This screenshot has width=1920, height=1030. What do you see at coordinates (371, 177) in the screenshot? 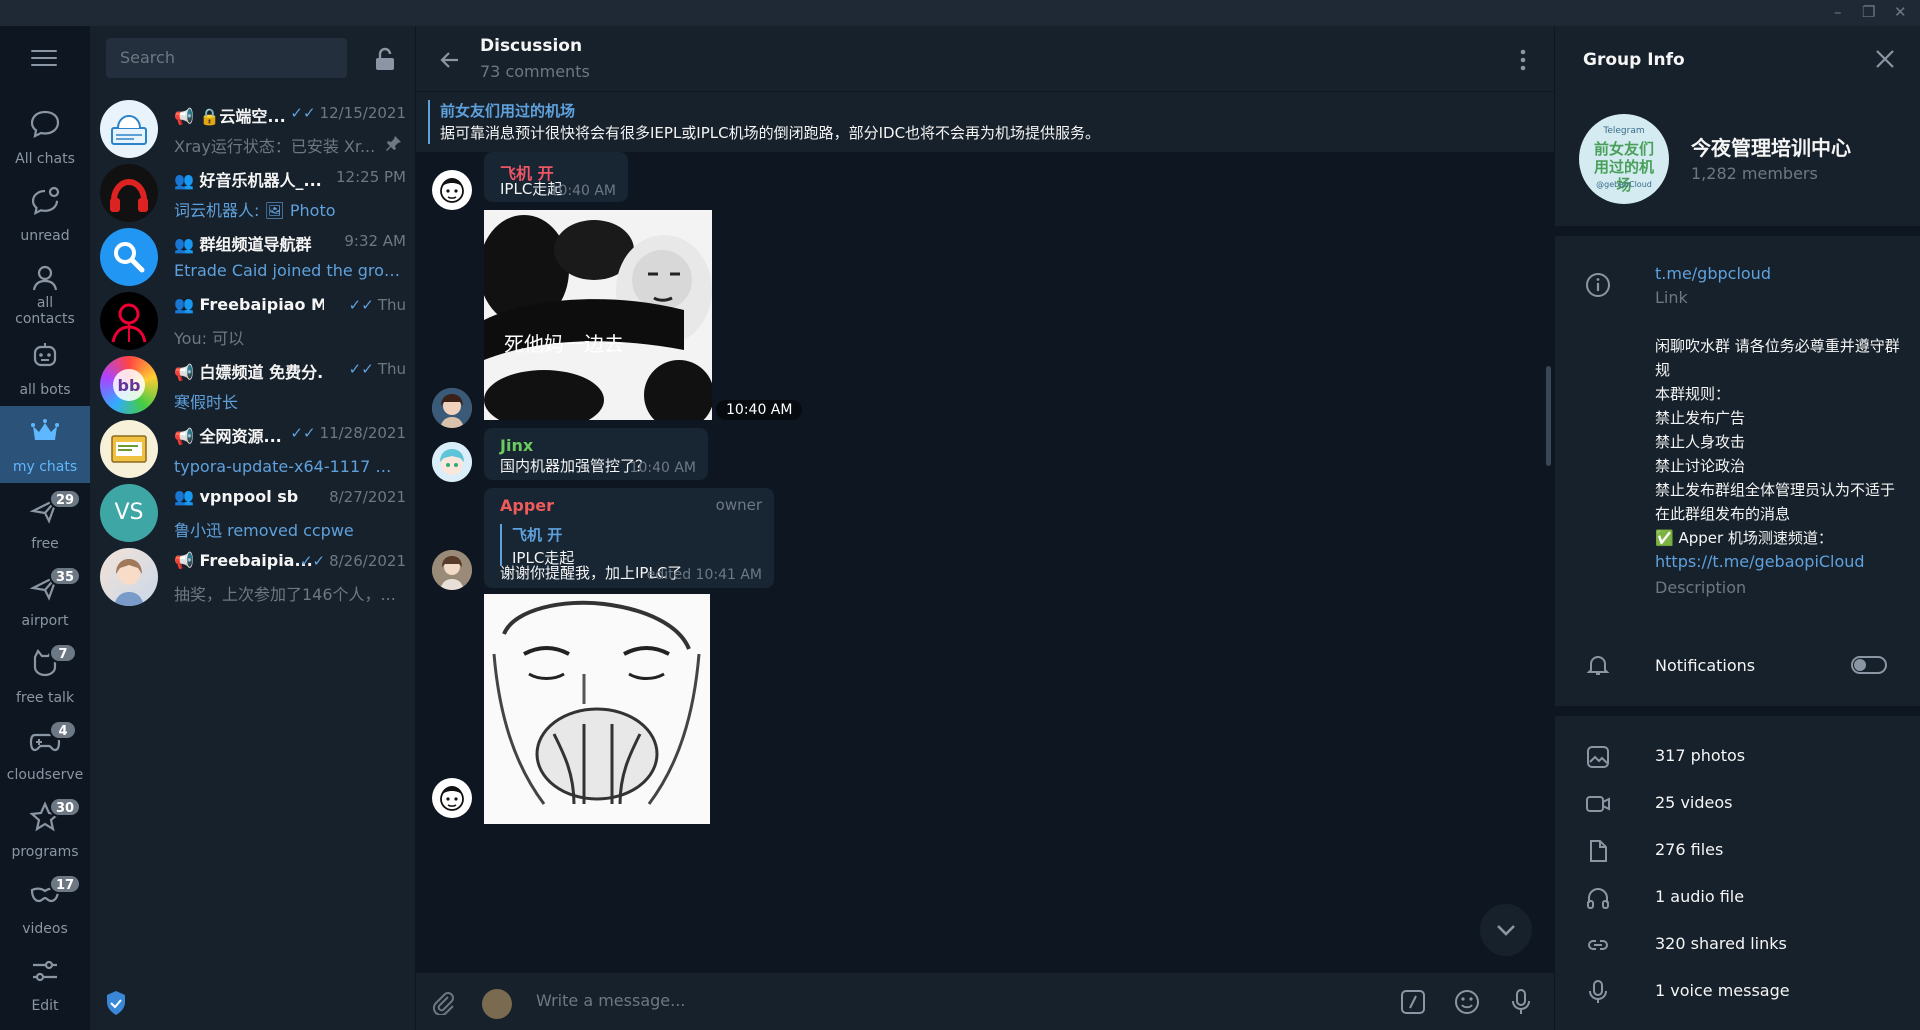
I see `chat-time: 12:25 PM` at bounding box center [371, 177].